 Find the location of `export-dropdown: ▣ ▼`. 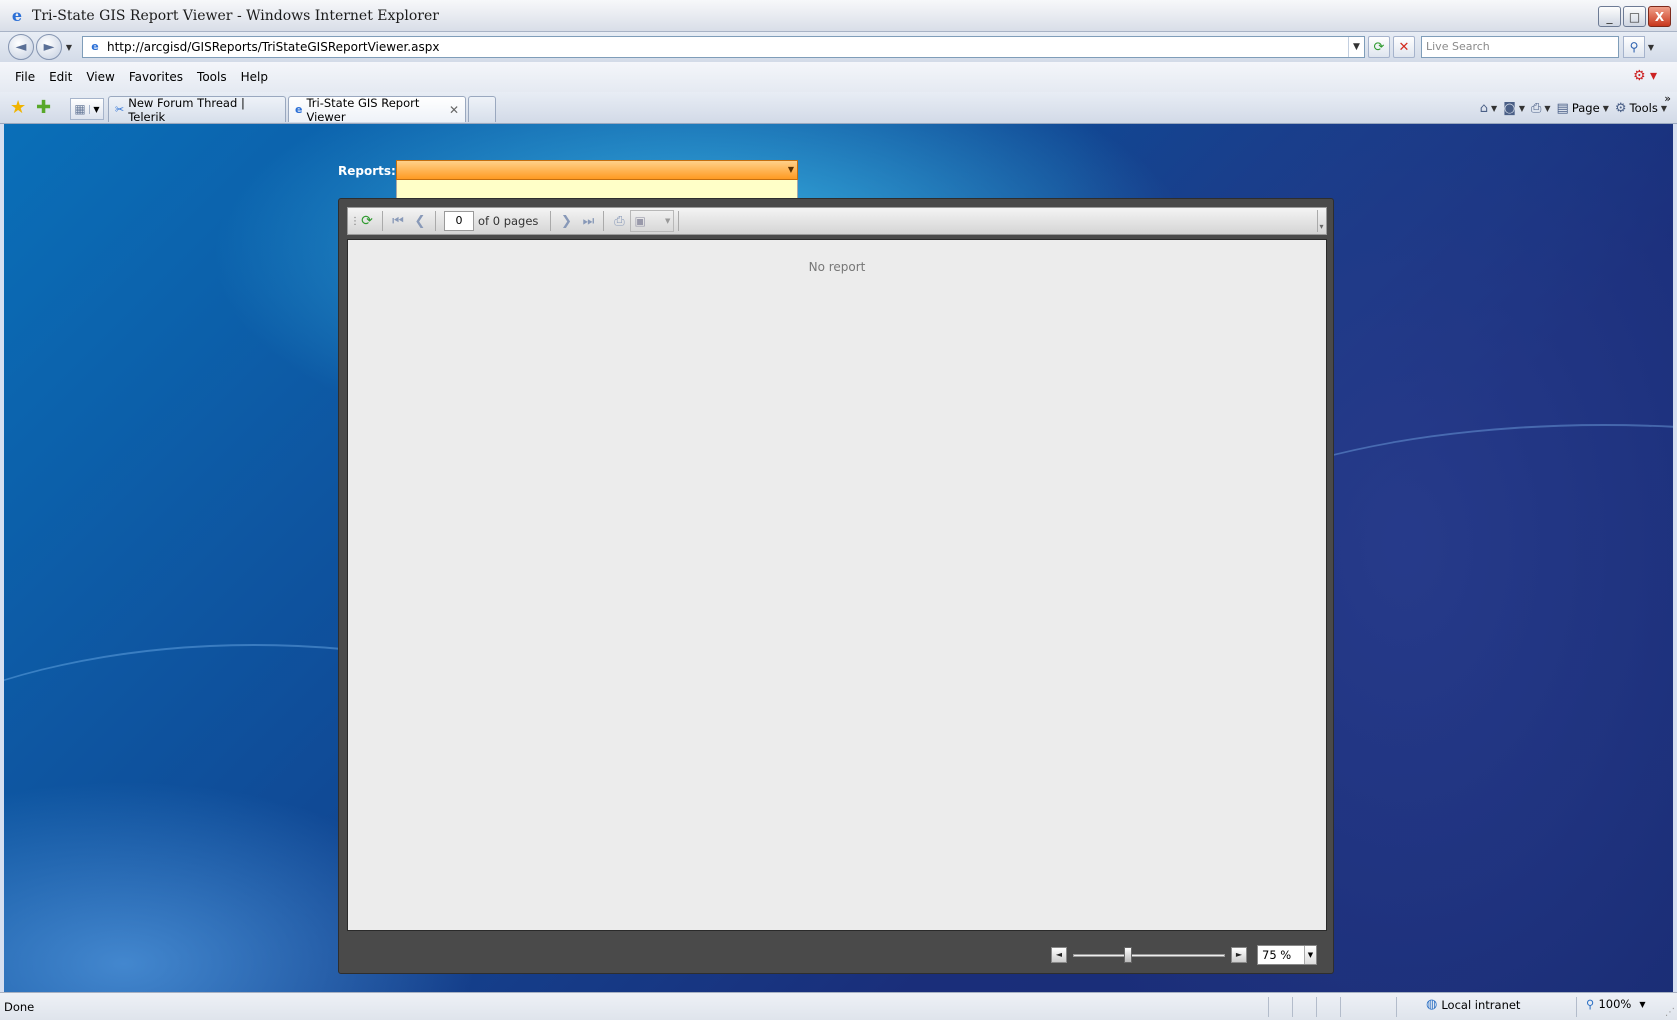

export-dropdown: ▣ ▼ is located at coordinates (652, 221).